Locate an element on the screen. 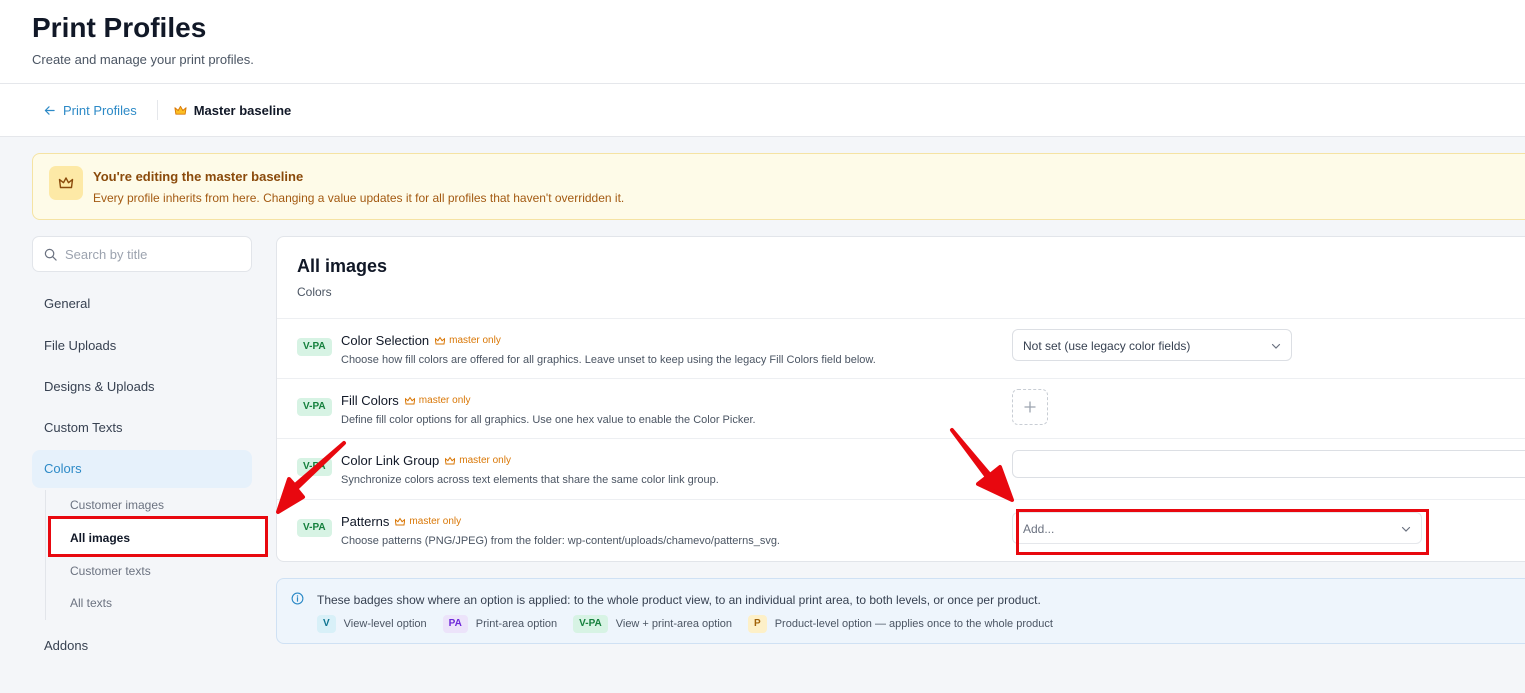  add-fill-color-button is located at coordinates (1030, 407).